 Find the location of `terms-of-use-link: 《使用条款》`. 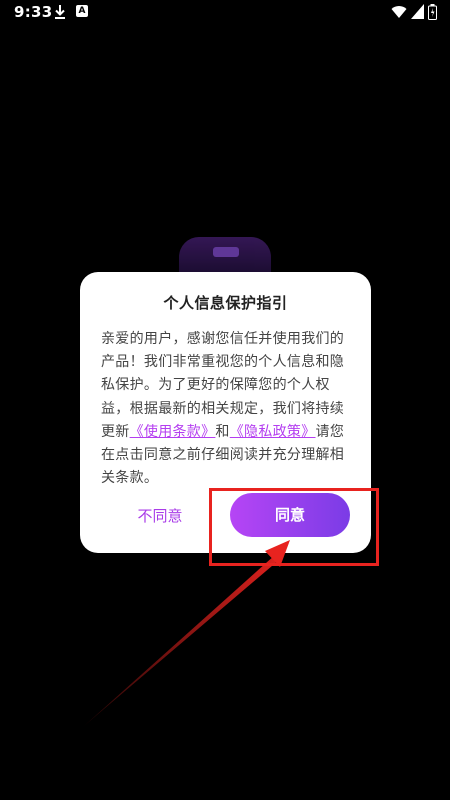

terms-of-use-link: 《使用条款》 is located at coordinates (173, 432).